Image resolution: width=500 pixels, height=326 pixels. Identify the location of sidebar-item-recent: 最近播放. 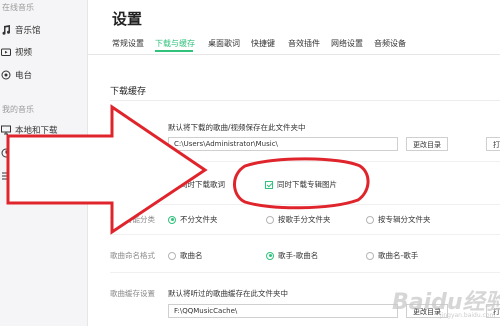
(24, 153).